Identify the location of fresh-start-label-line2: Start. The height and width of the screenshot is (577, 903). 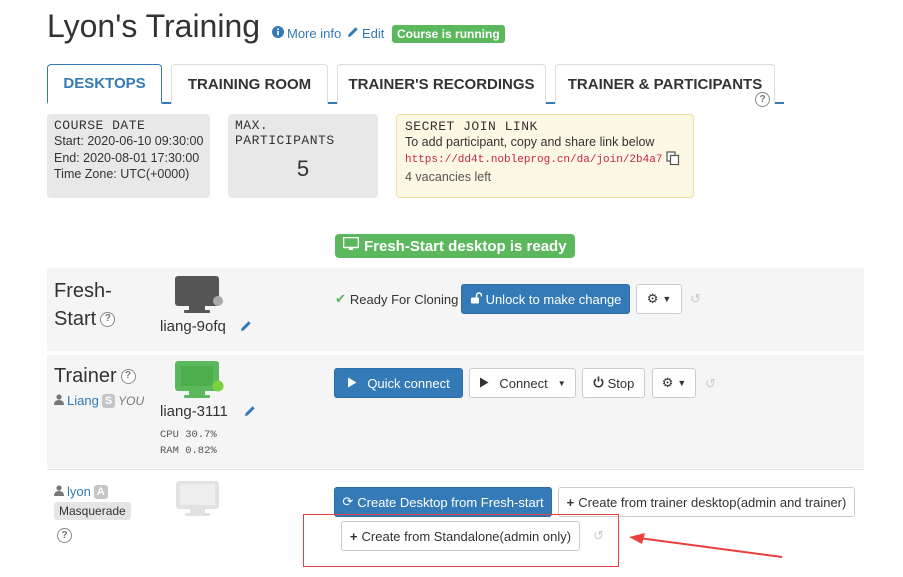
(75, 319).